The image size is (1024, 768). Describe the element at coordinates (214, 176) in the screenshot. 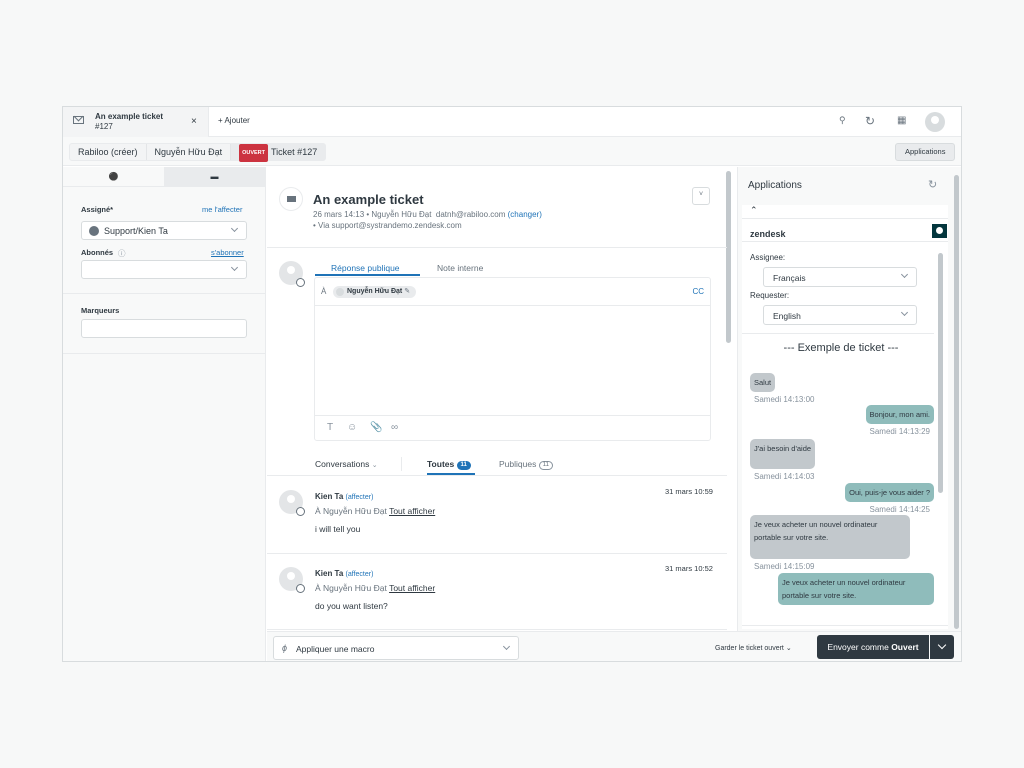

I see `ticket-tab-details: ▬` at that location.